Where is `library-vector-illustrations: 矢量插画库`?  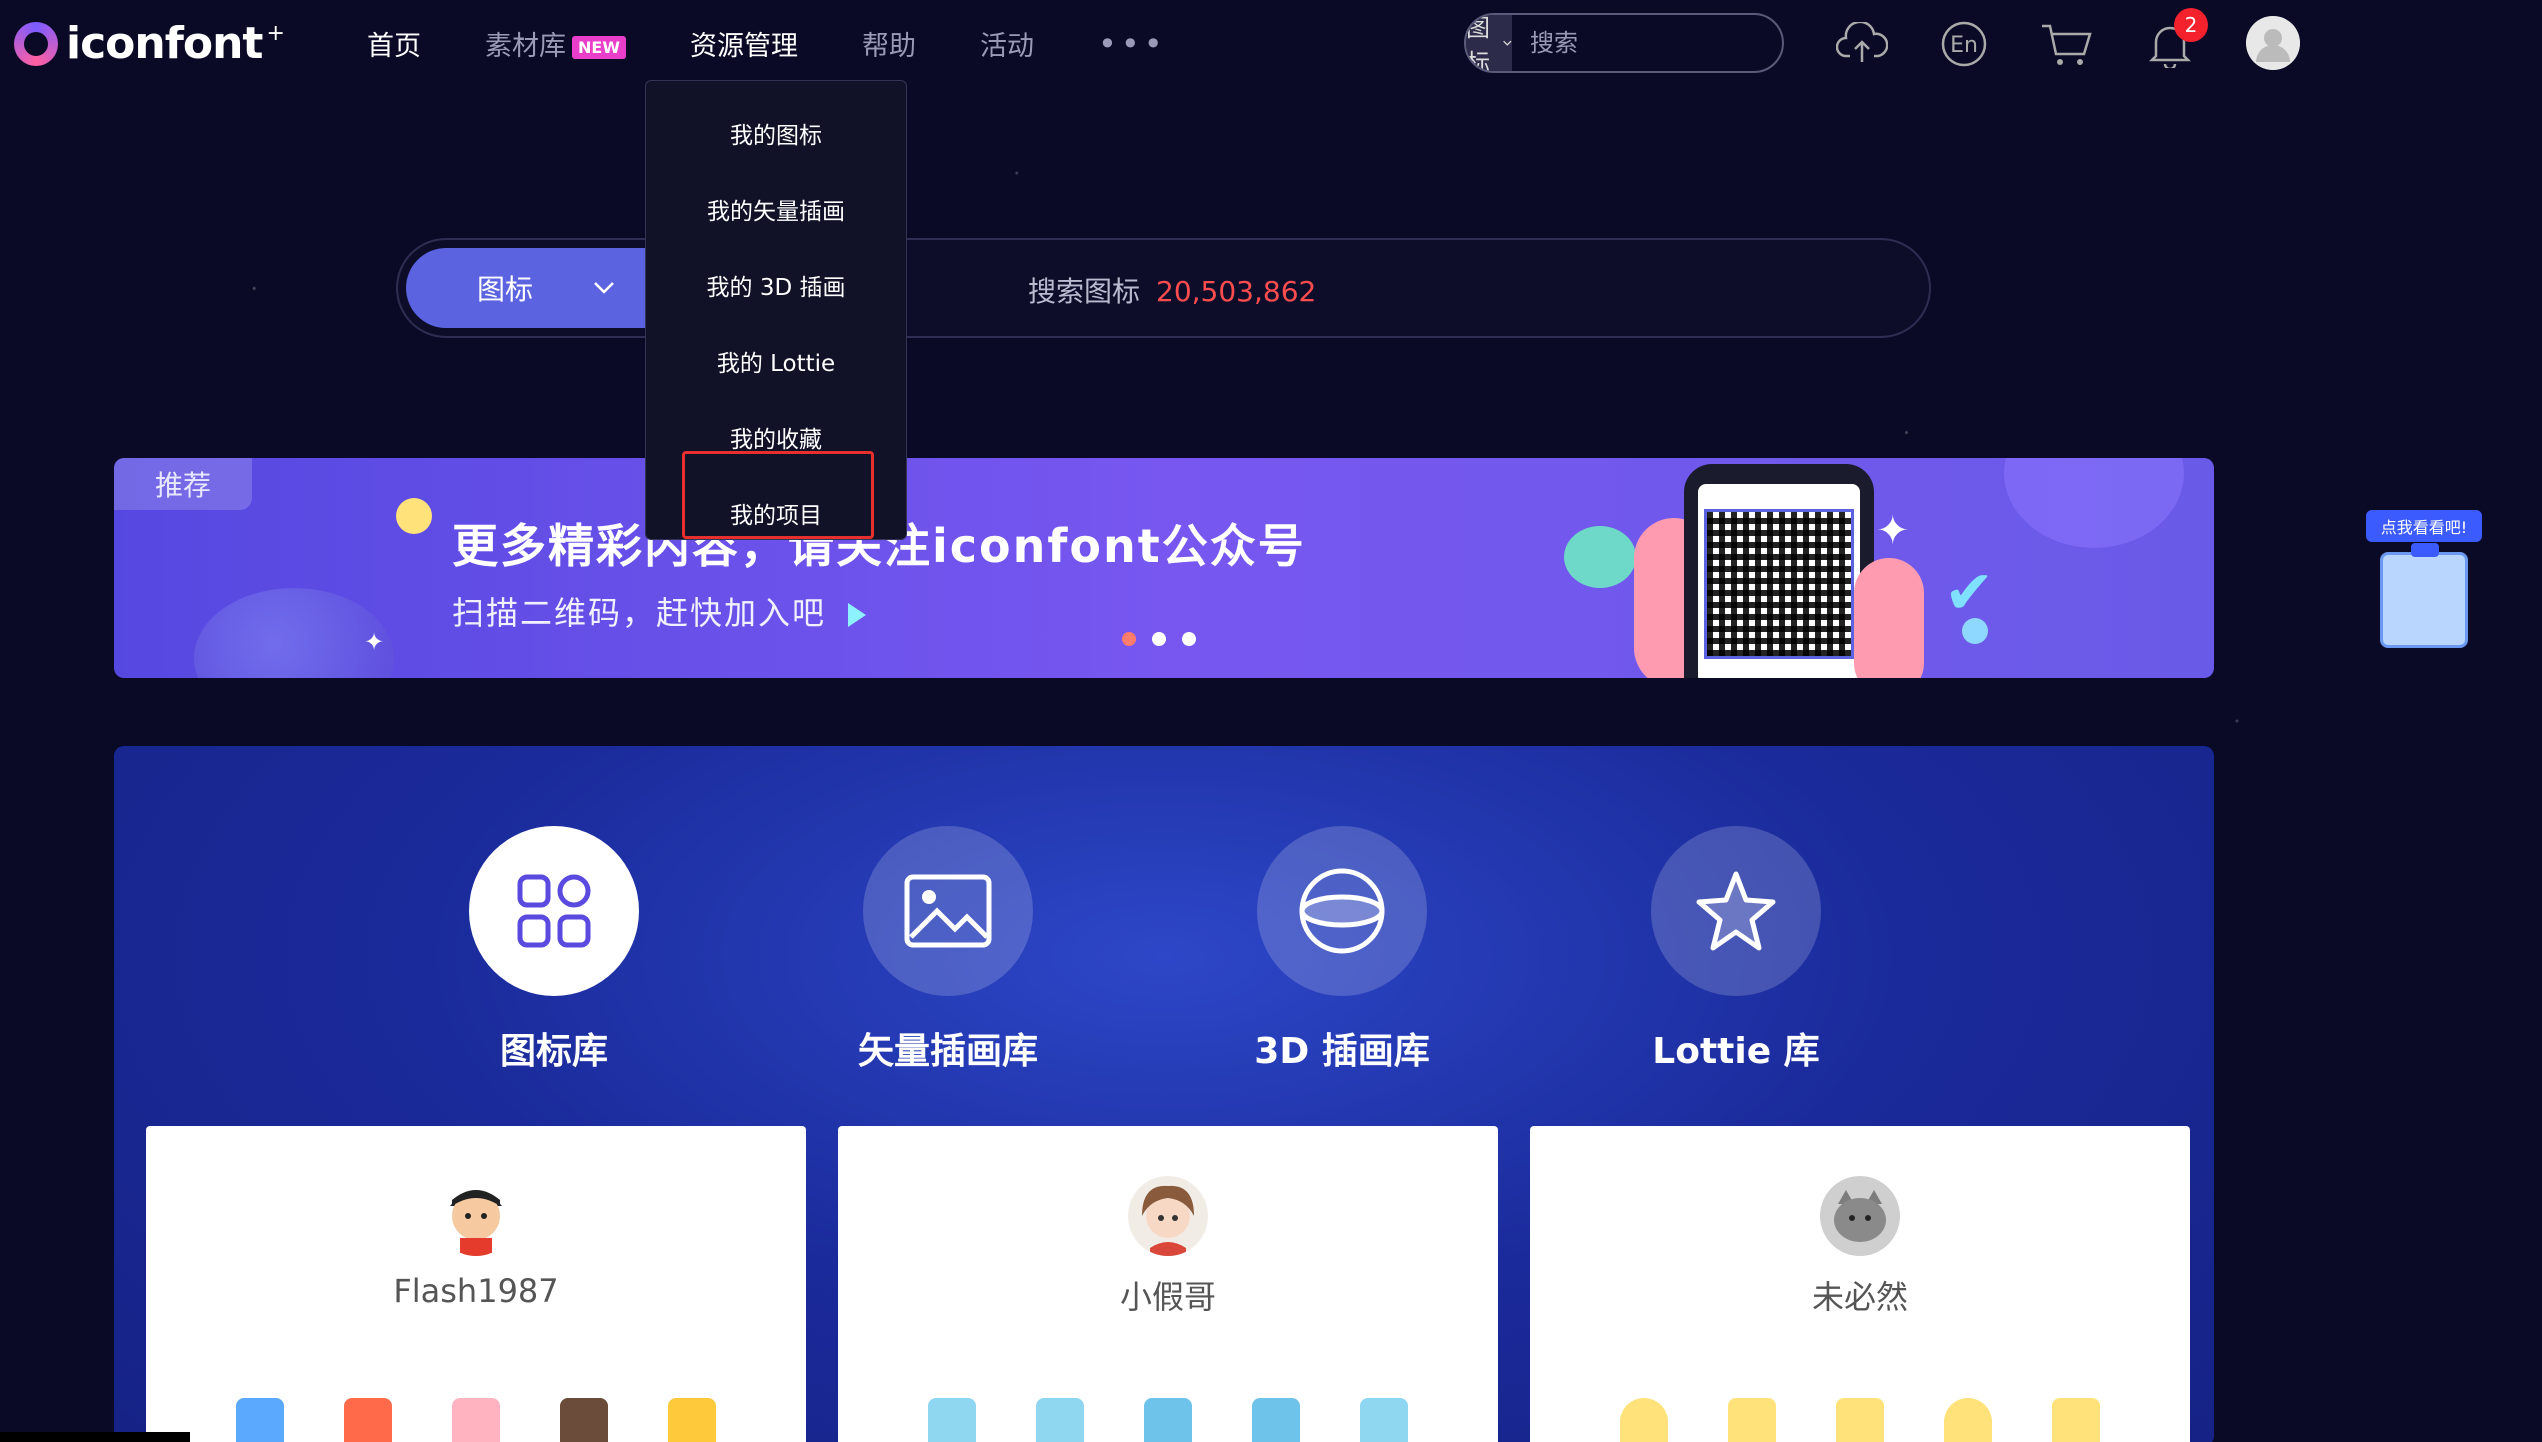 library-vector-illustrations: 矢量插画库 is located at coordinates (948, 950).